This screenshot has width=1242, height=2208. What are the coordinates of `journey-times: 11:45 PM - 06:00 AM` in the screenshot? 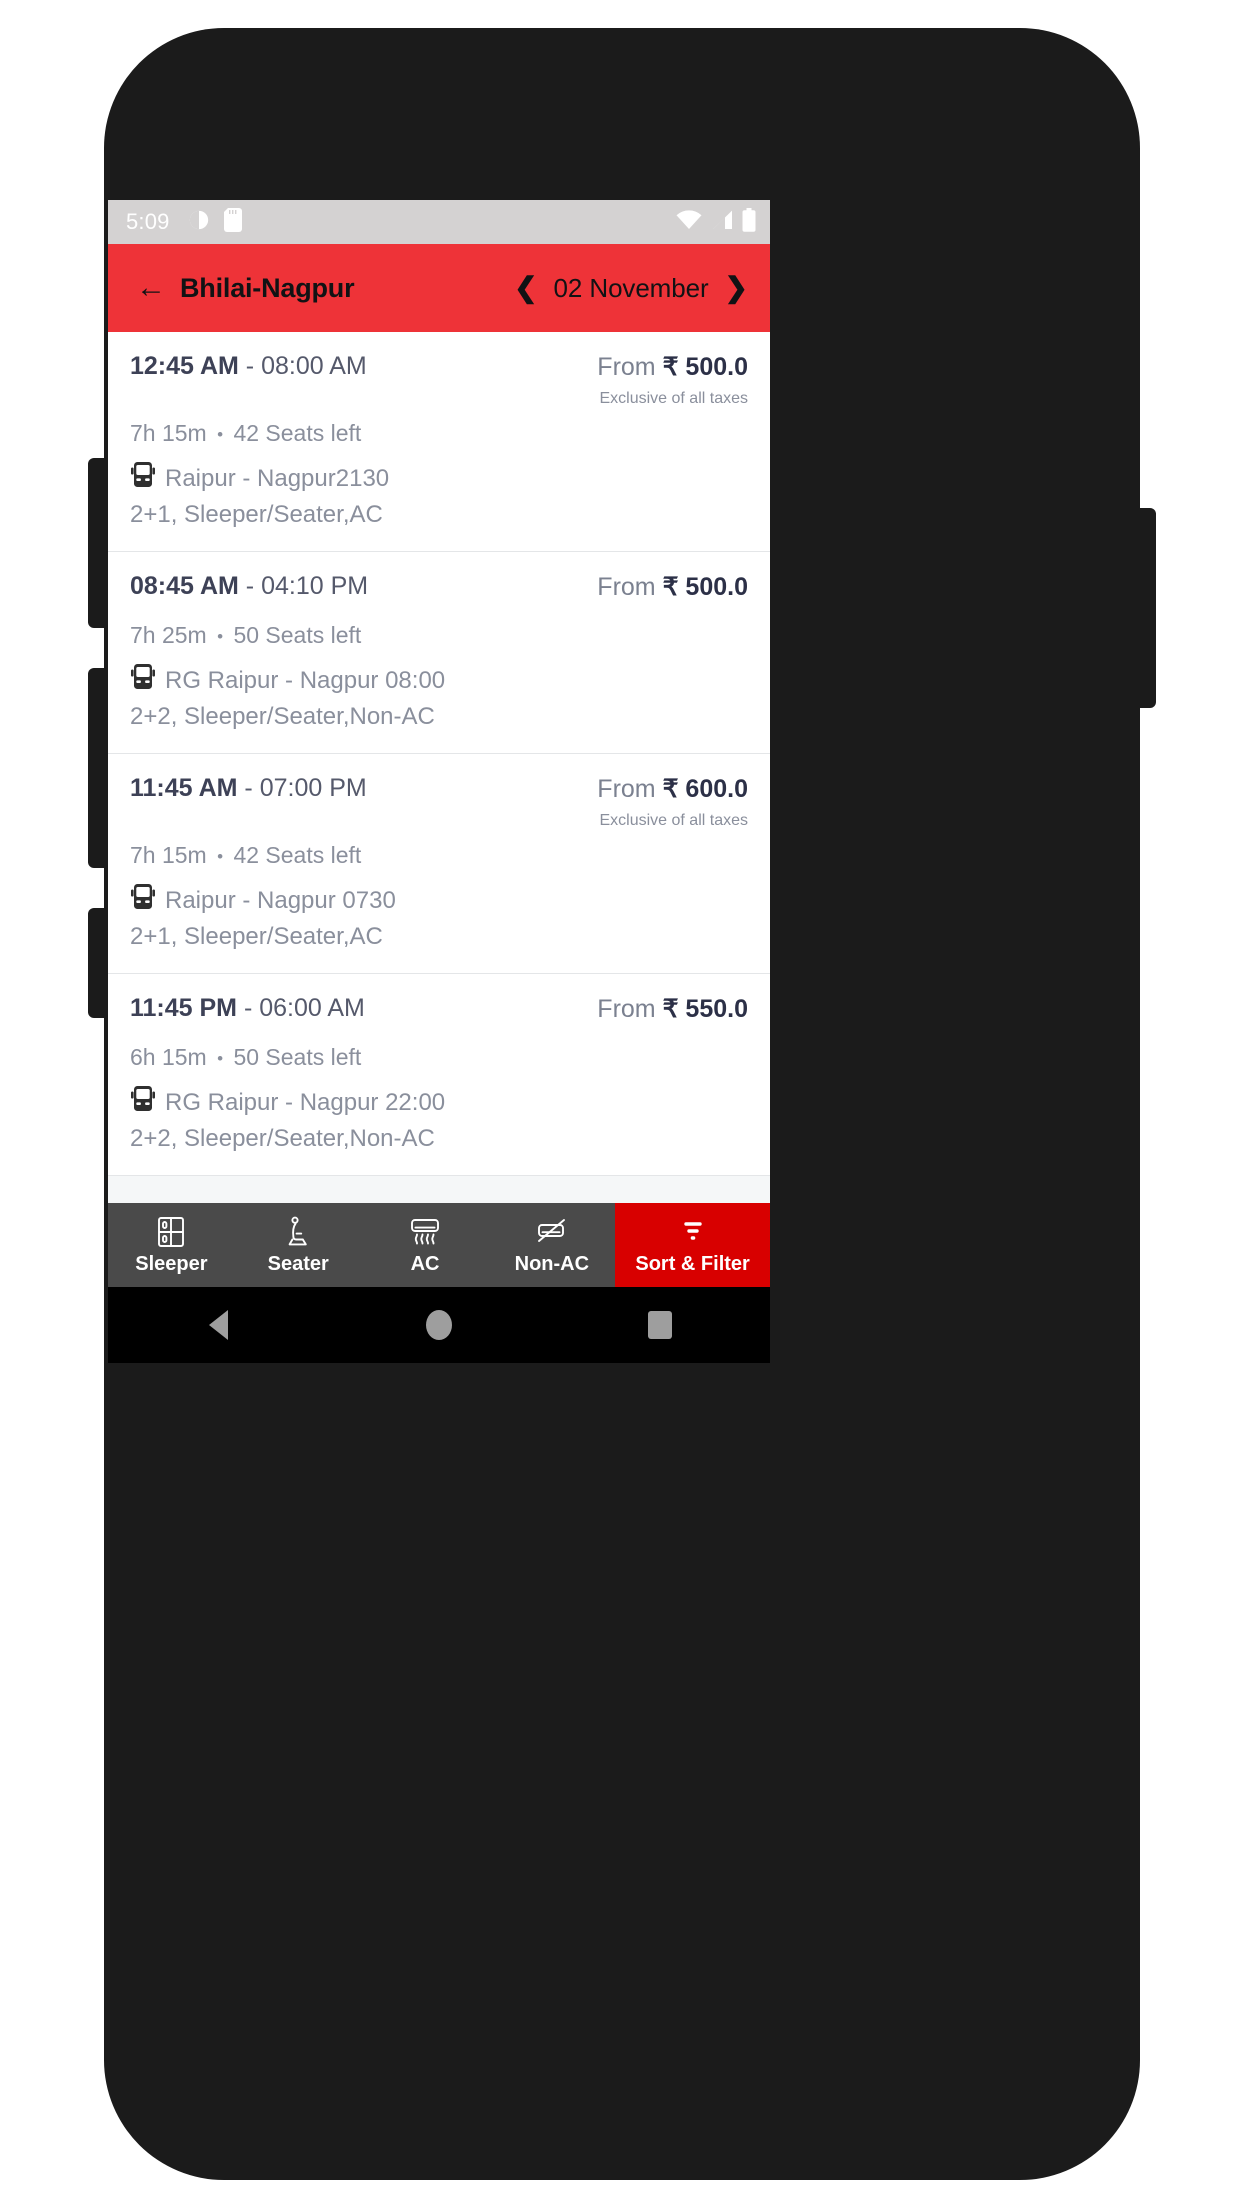 It's located at (247, 1008).